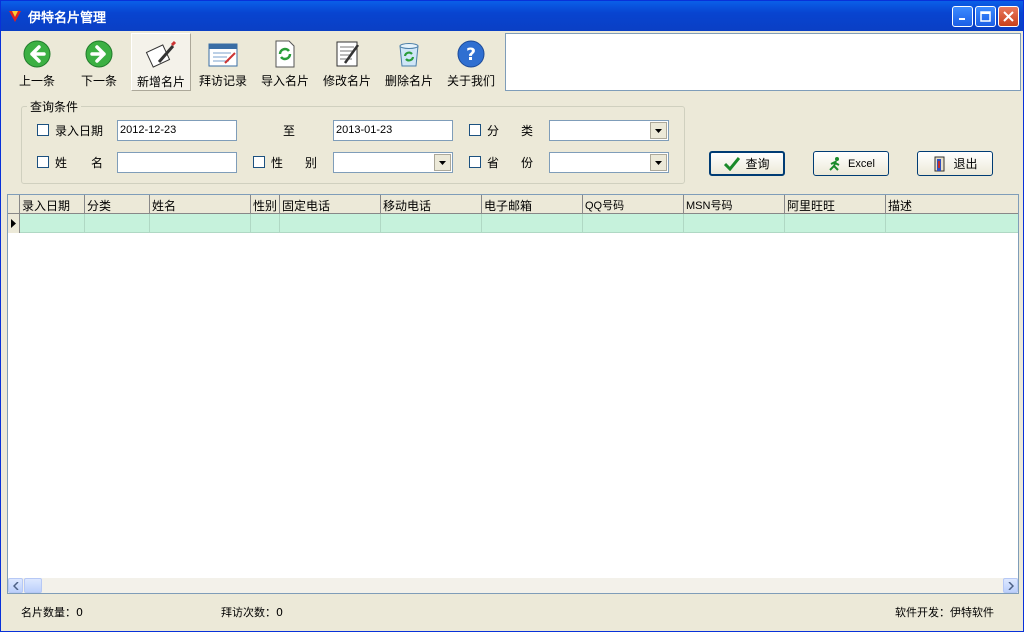  I want to click on gender-select, so click(393, 162).